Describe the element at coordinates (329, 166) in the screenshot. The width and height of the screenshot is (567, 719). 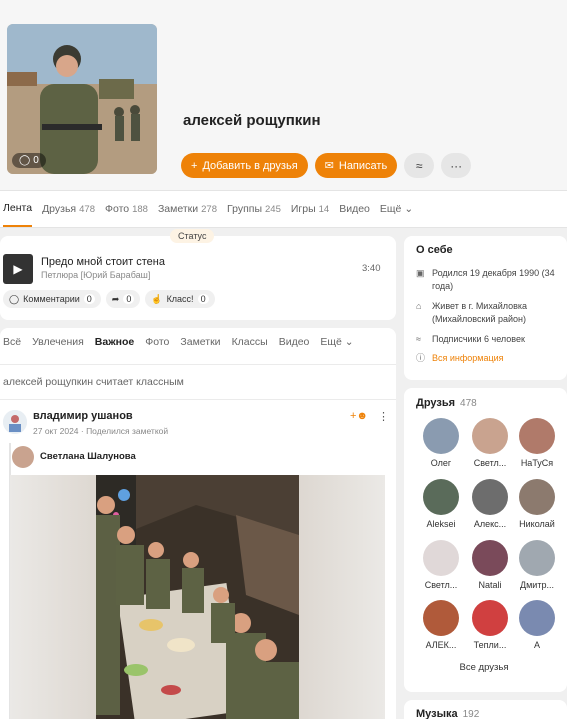
I see `chat-icon: ✉` at that location.